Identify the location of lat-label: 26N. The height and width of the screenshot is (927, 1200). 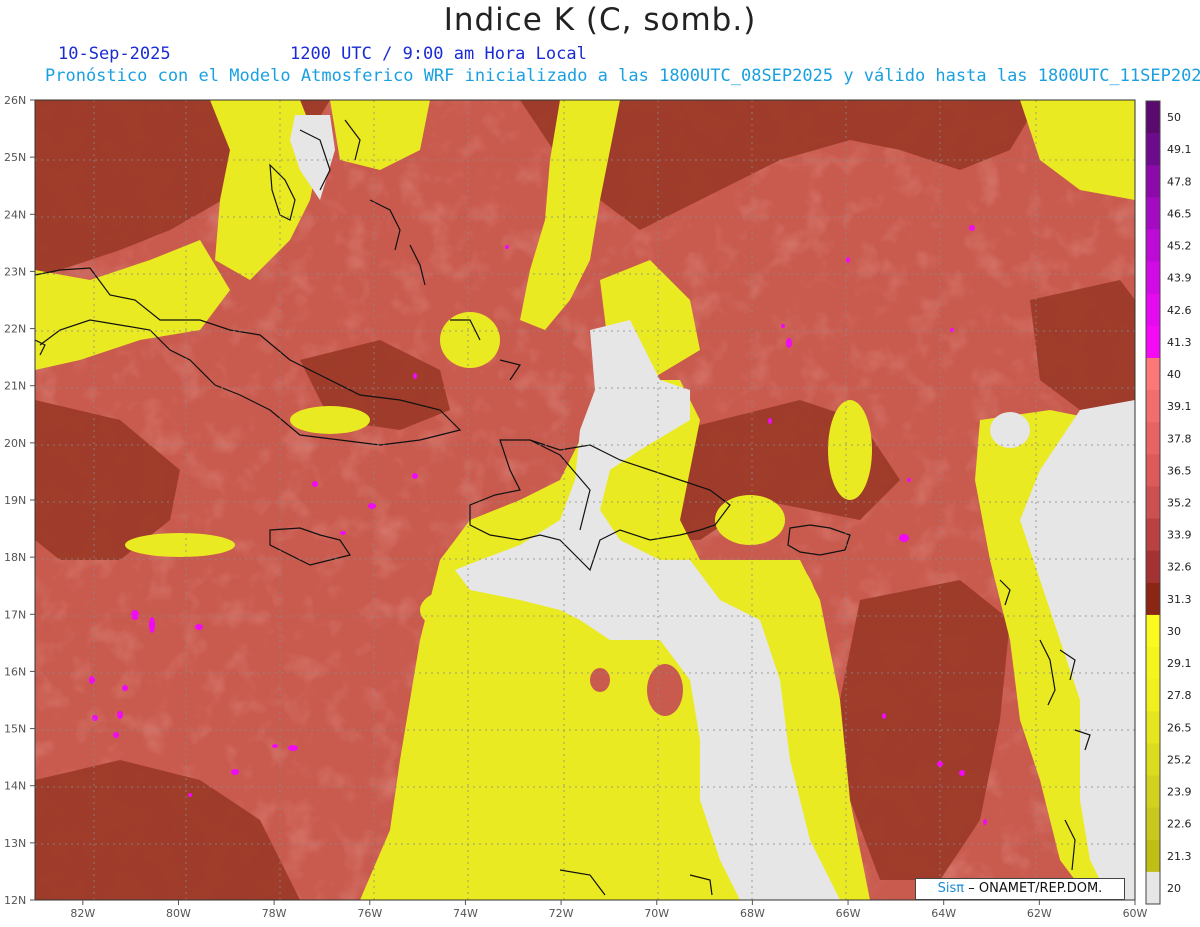
(15, 100).